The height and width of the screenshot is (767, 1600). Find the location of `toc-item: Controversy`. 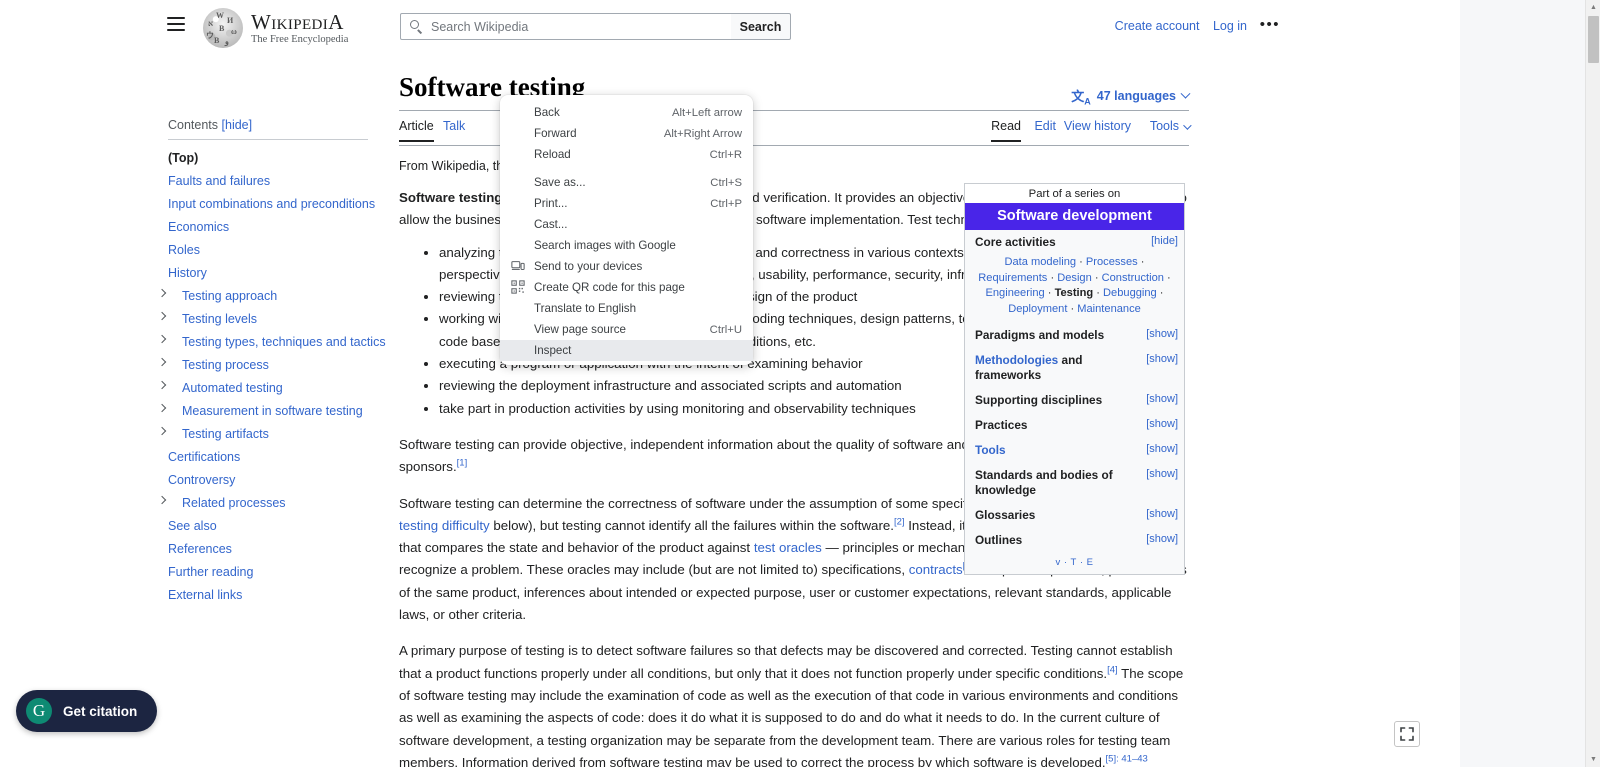

toc-item: Controversy is located at coordinates (268, 479).